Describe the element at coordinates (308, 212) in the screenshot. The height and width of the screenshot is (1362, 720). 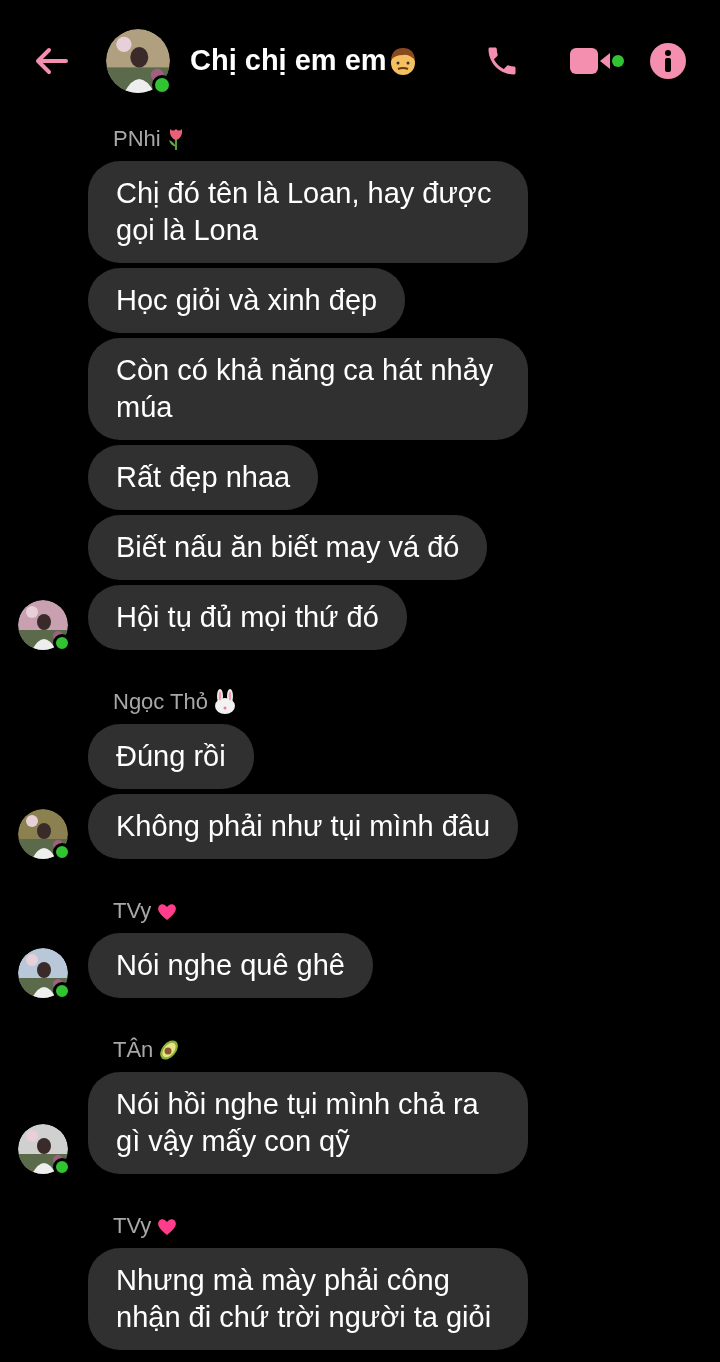
I see `message-bubble: Chị đó tên là Loan, hay được gọi là Lona` at that location.